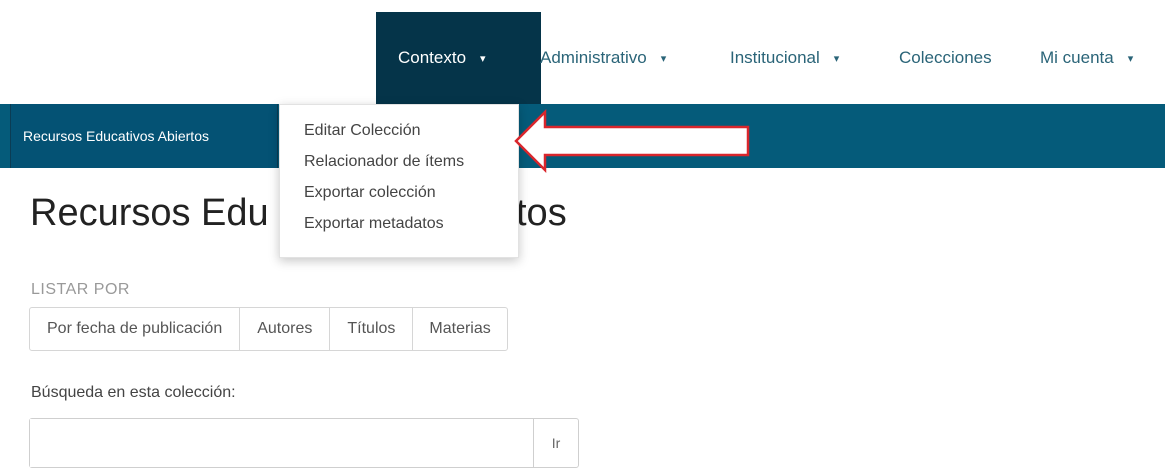 The width and height of the screenshot is (1165, 468). What do you see at coordinates (555, 443) in the screenshot?
I see `search-go-button: Ir` at bounding box center [555, 443].